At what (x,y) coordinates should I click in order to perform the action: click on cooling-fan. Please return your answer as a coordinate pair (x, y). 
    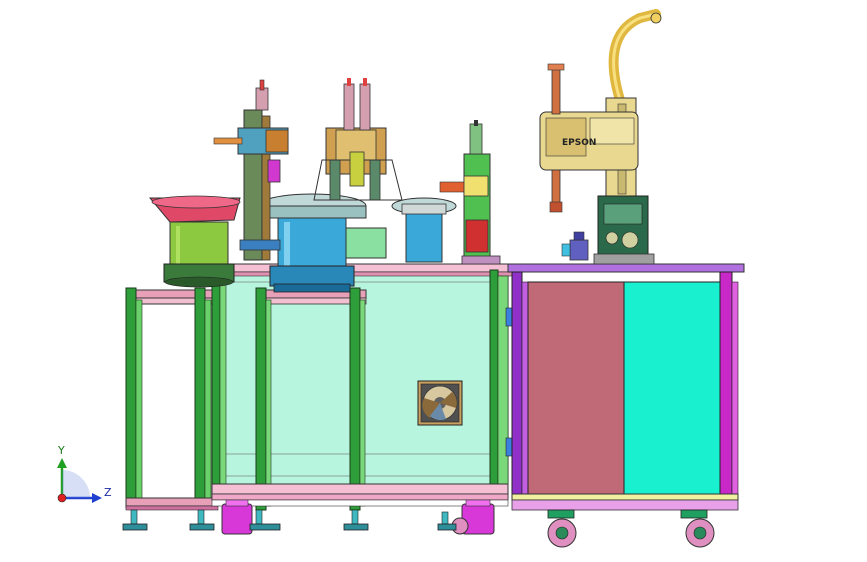
    Looking at the image, I should click on (440, 403).